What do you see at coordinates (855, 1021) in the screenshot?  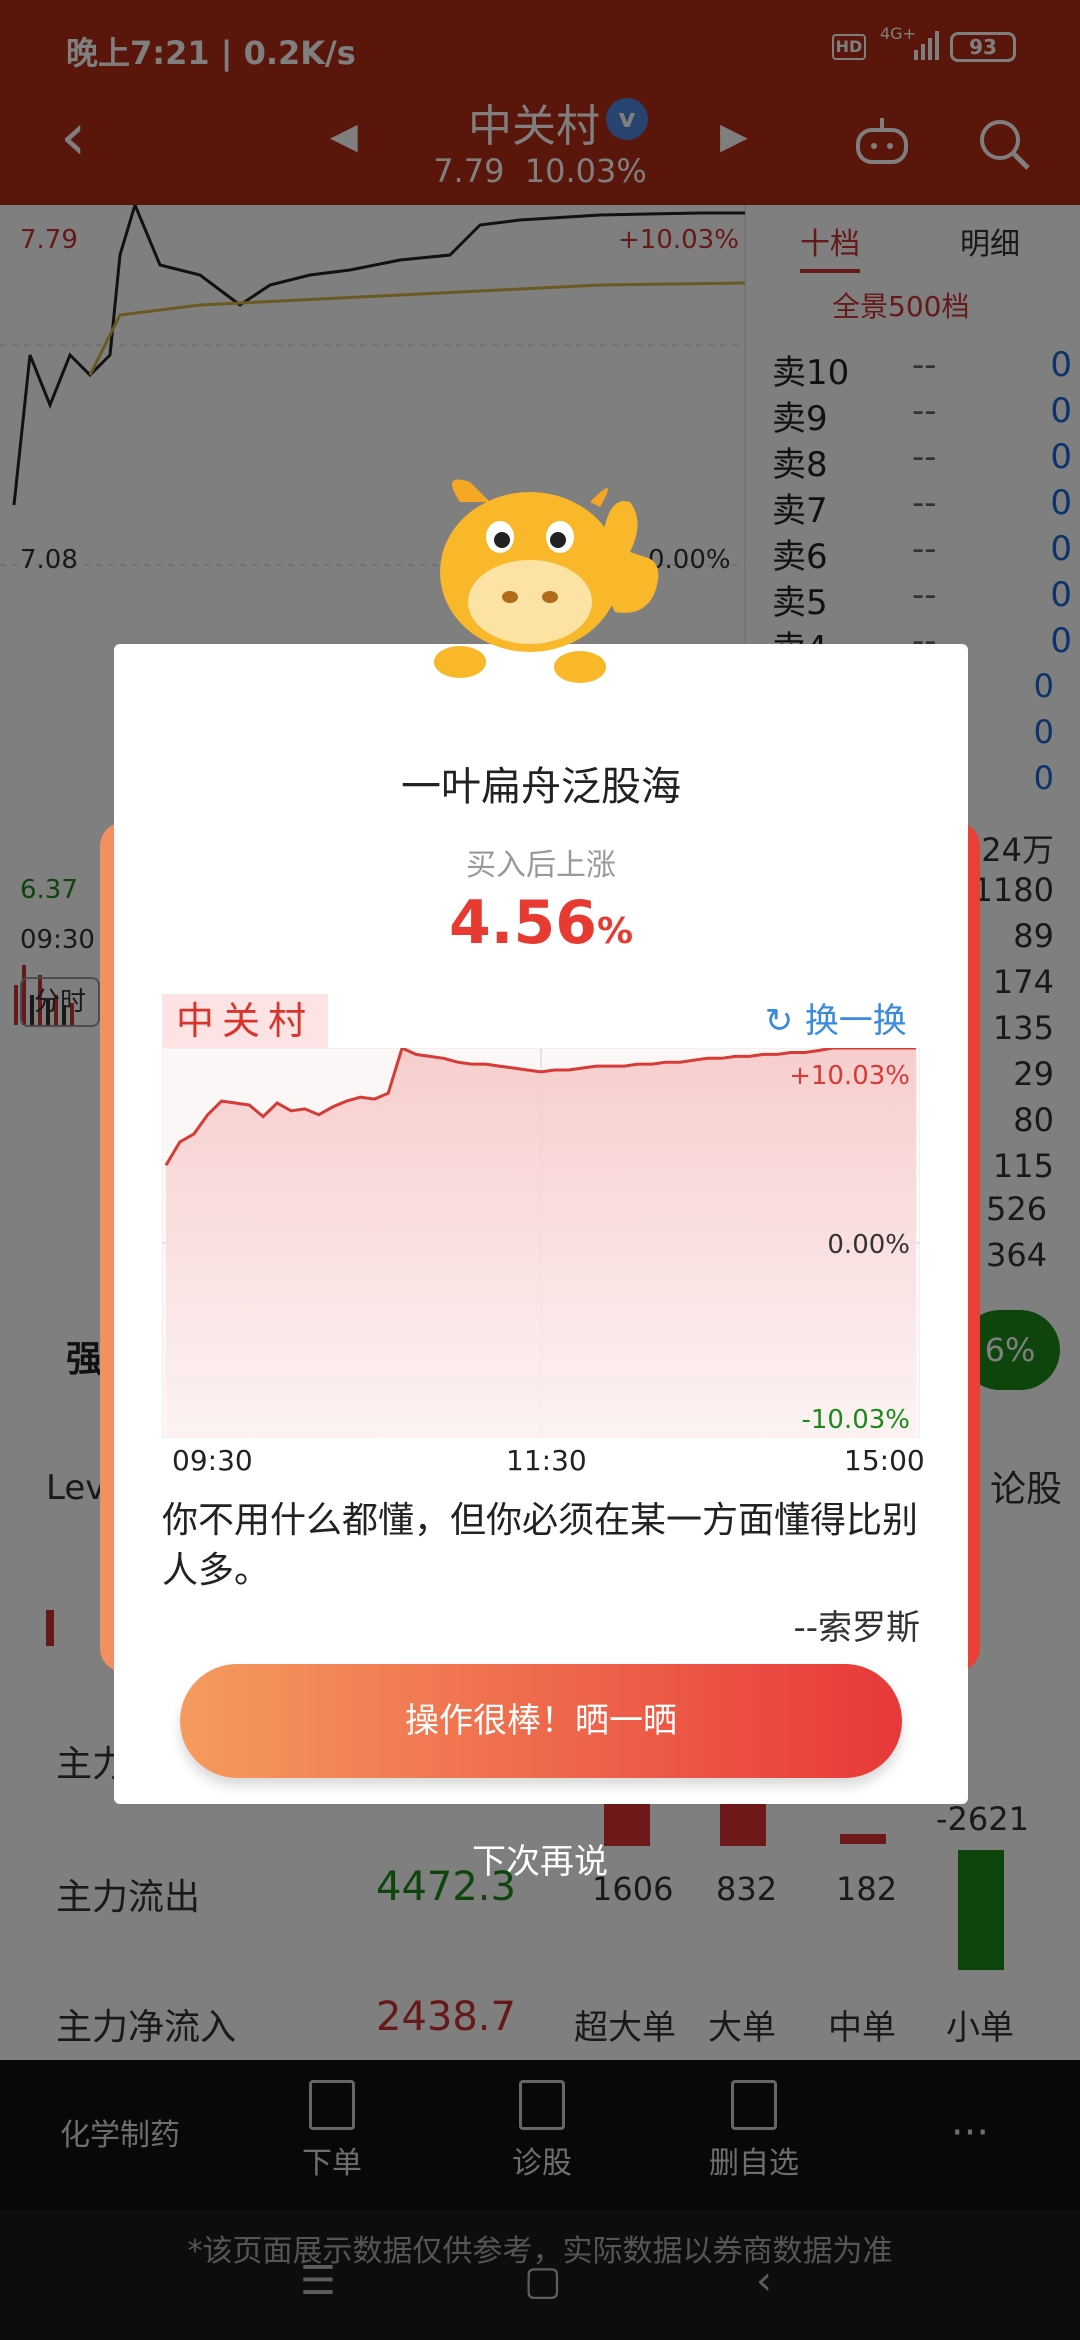 I see `refresh-label: 换一换` at bounding box center [855, 1021].